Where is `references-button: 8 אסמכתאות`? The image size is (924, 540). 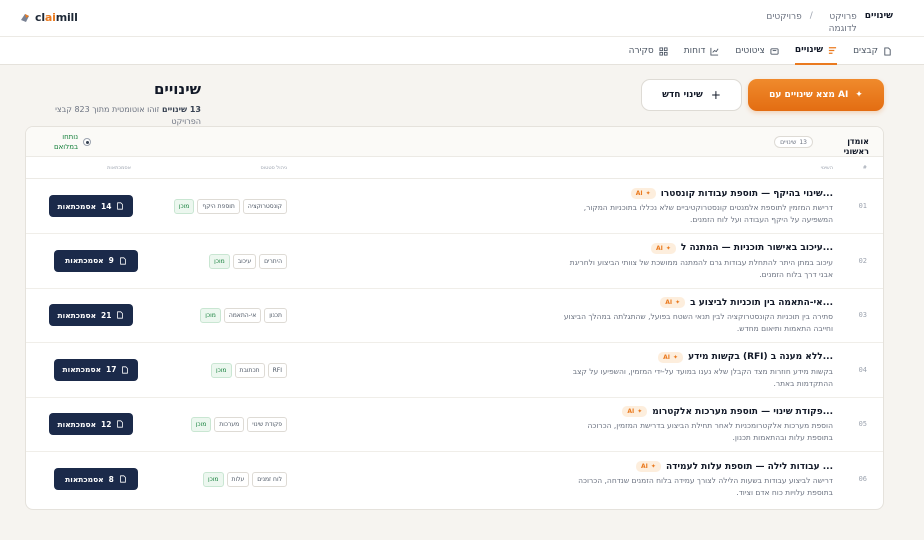
references-button: 8 אסמכתאות is located at coordinates (96, 479).